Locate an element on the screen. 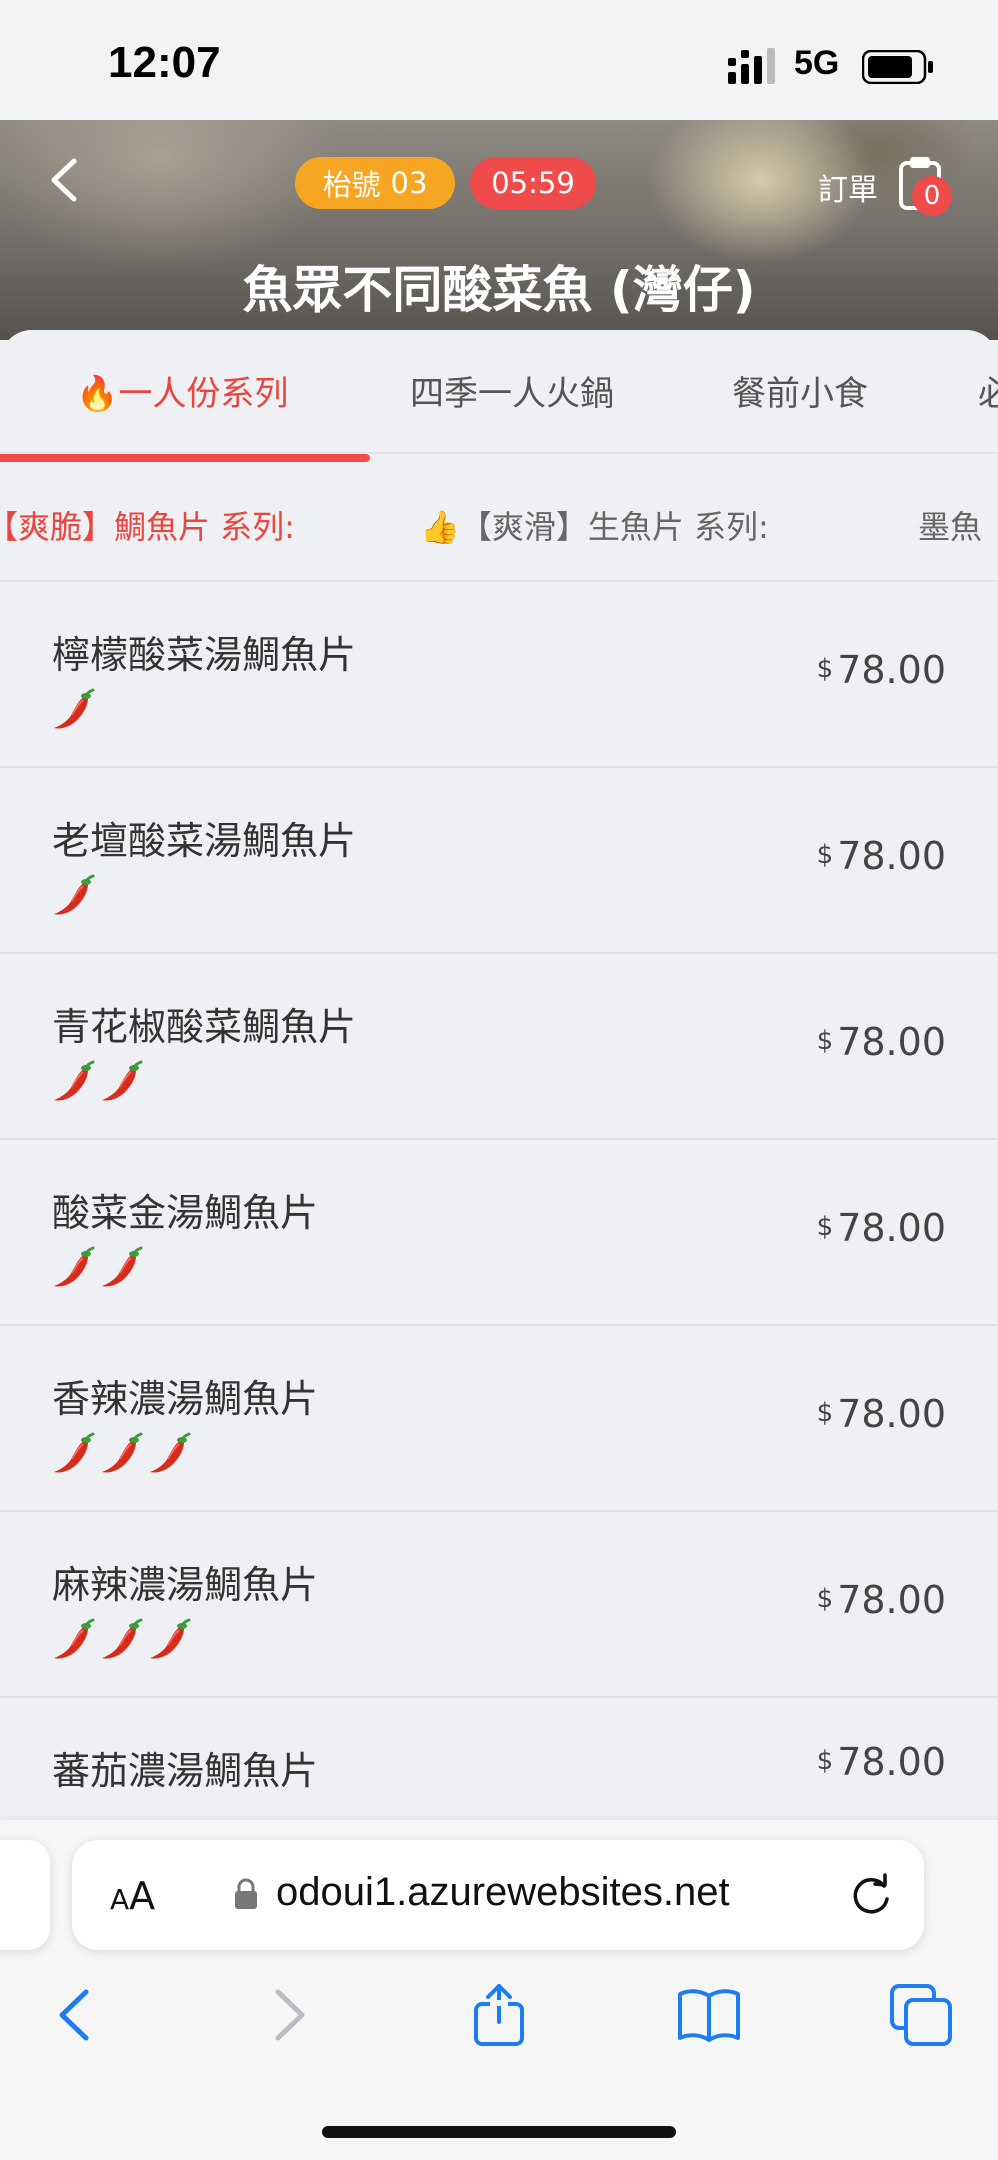 The image size is (998, 2160). subtab-squid: 墨魚 is located at coordinates (950, 525).